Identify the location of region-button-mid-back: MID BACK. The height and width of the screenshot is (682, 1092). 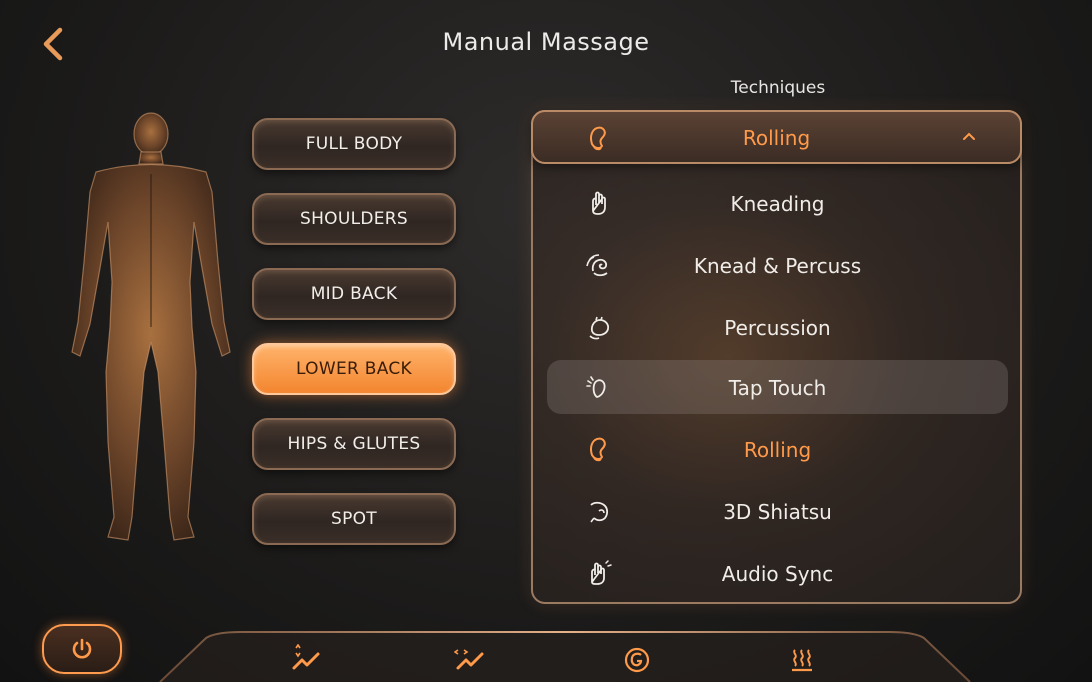
(354, 294).